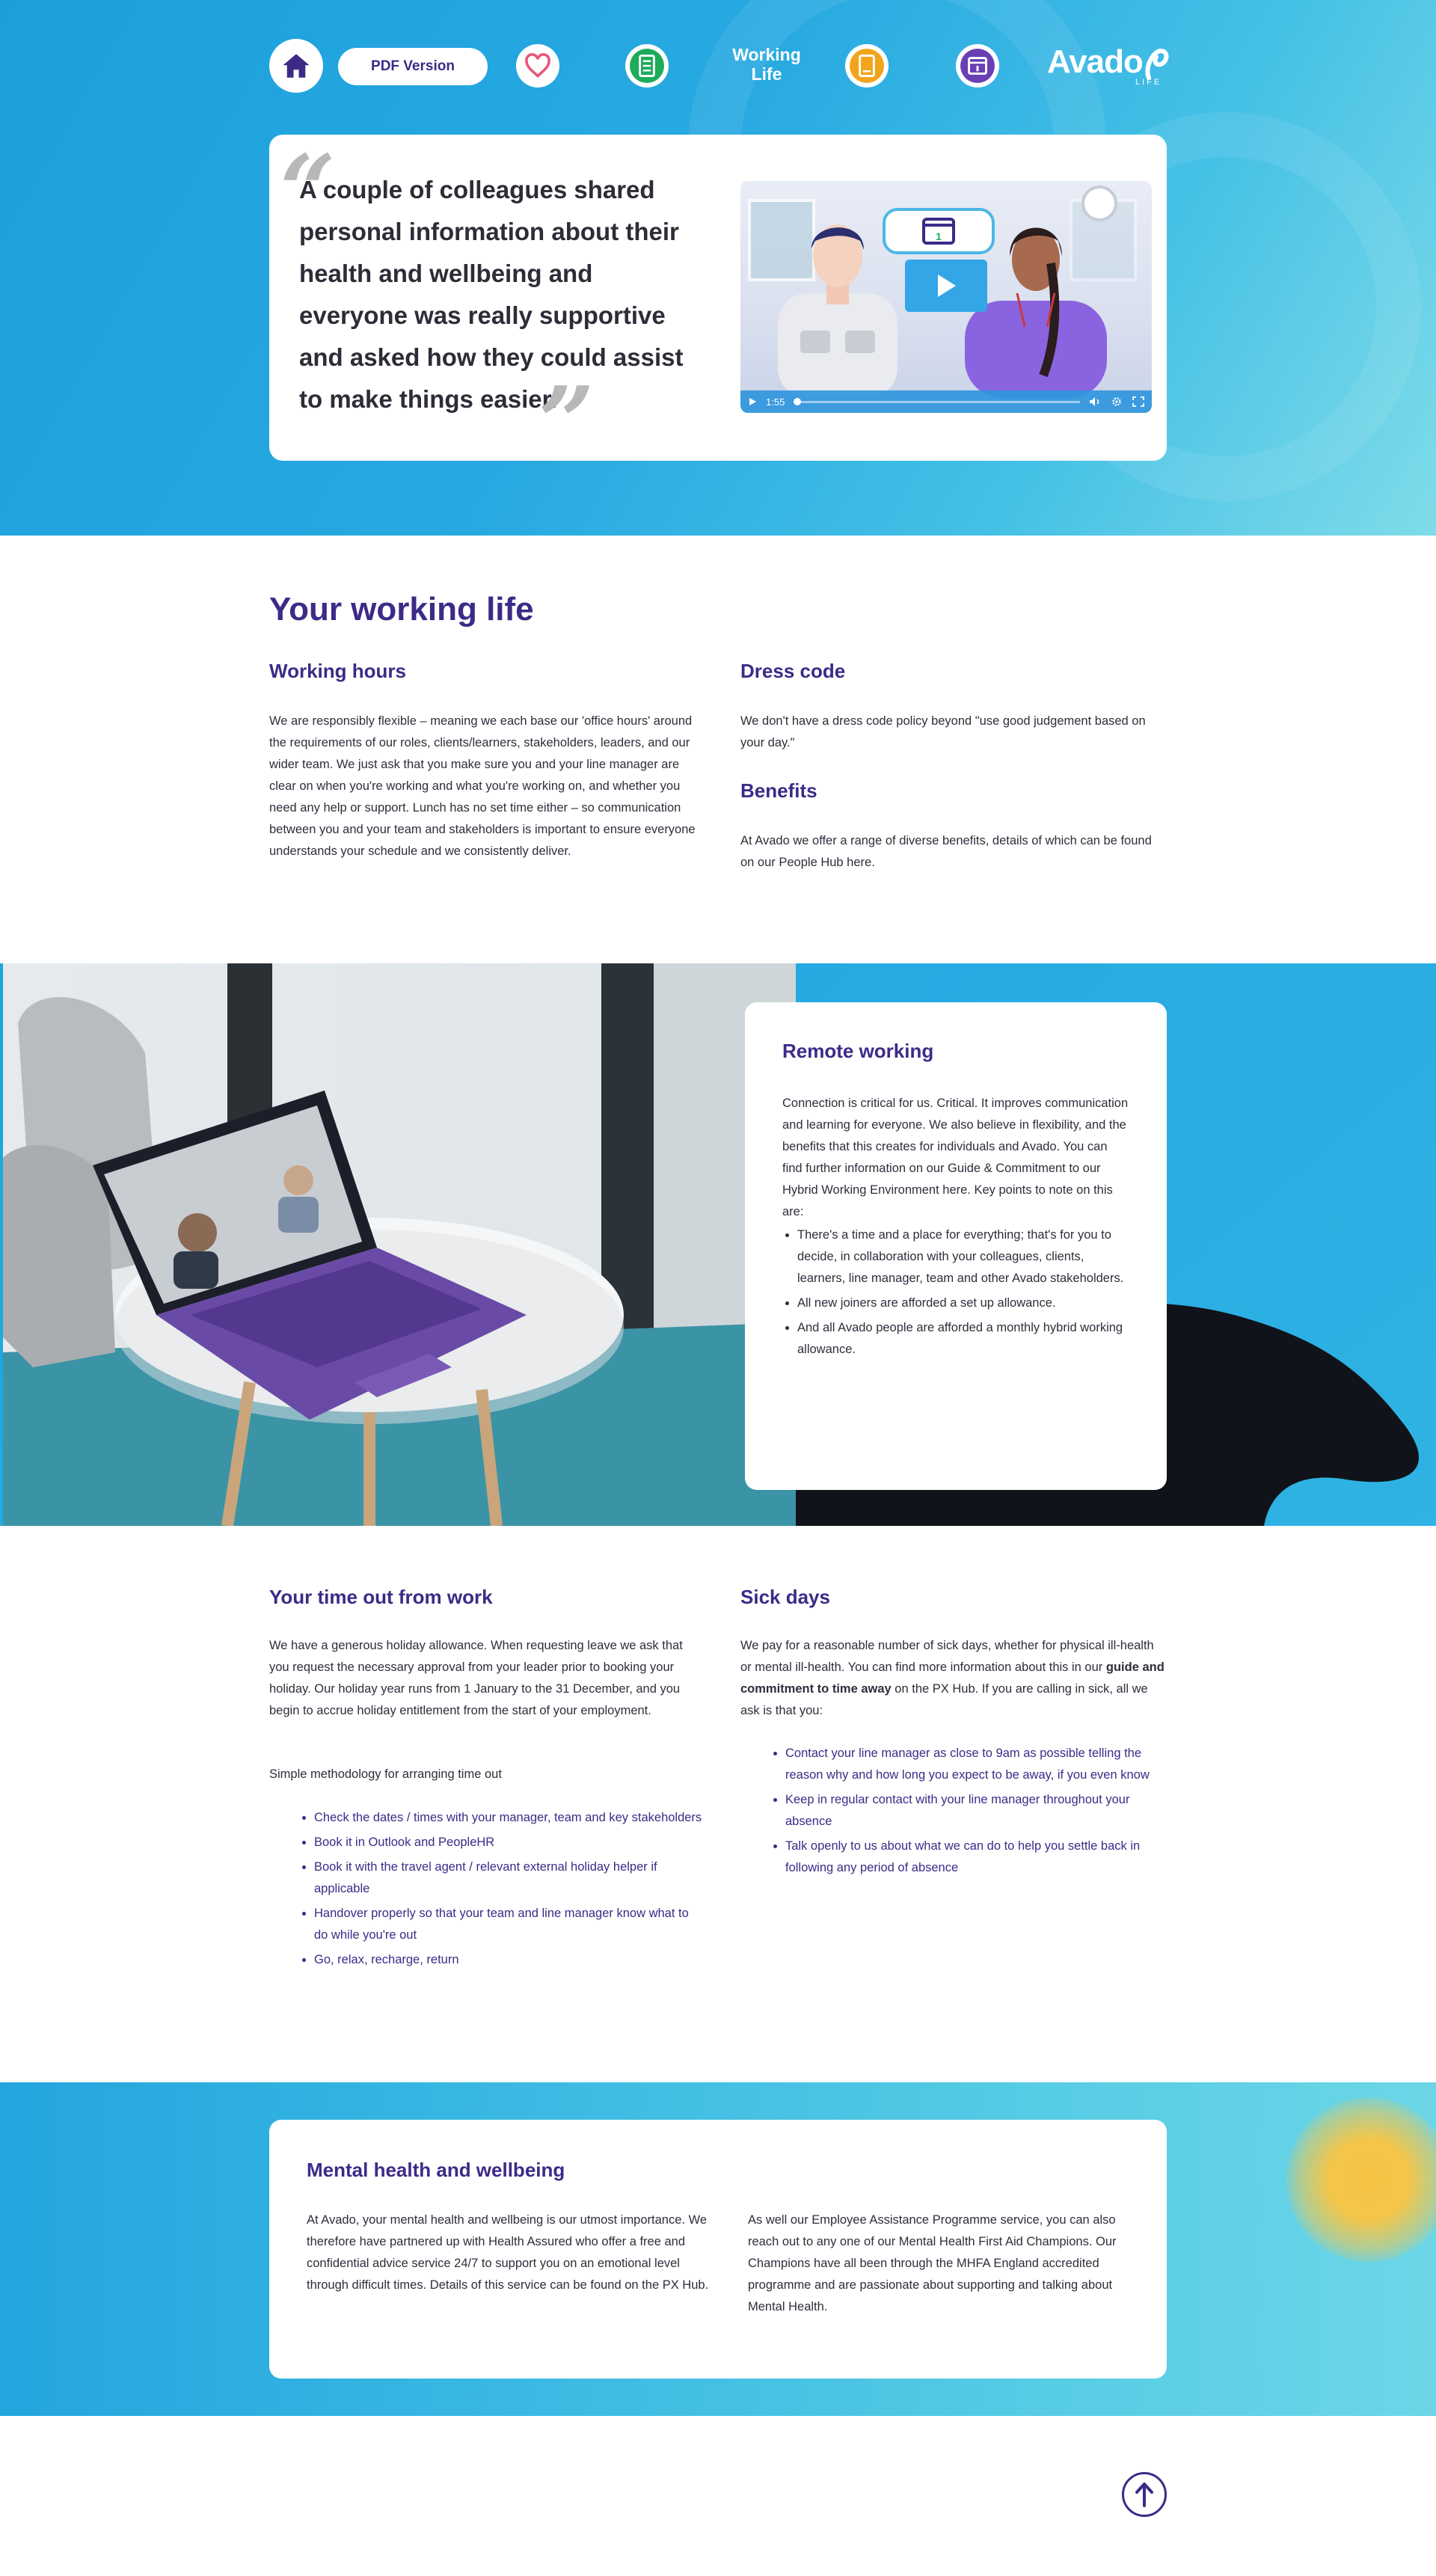  I want to click on laptop-on-table-image, so click(399, 1244).